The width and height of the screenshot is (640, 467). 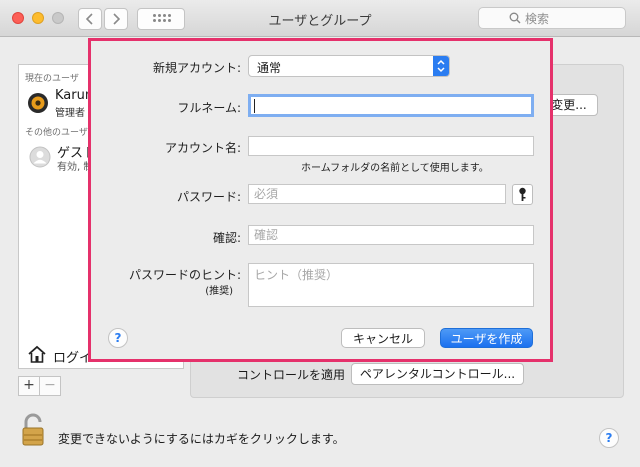 What do you see at coordinates (29, 386) in the screenshot?
I see `add-user-button: +` at bounding box center [29, 386].